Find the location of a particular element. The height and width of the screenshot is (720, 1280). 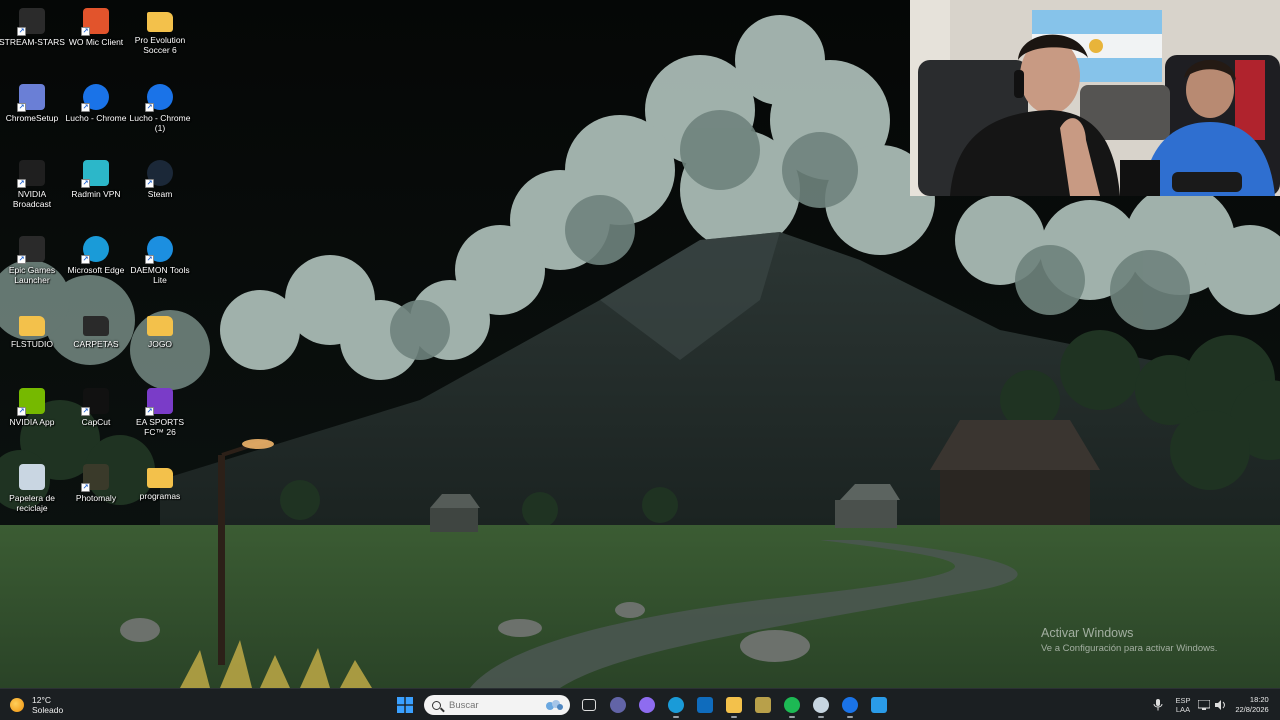

edge-icon: ↗ is located at coordinates (95, 250).